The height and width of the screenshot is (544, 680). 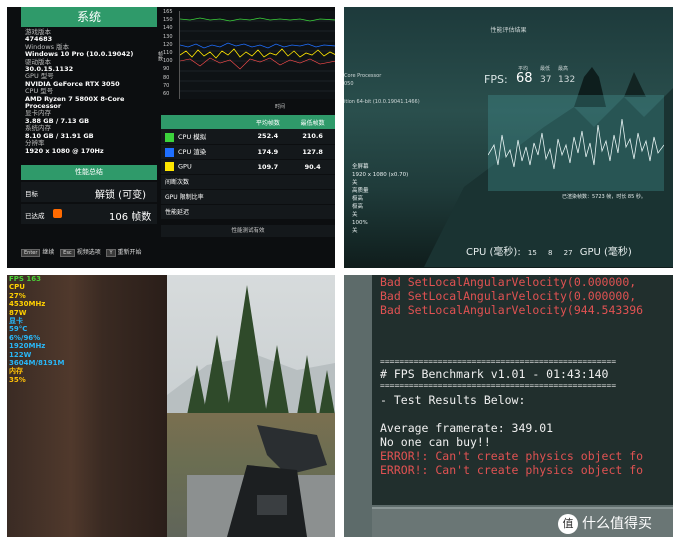 I want to click on table-row: GPU 109.7 90.4, so click(x=248, y=167).